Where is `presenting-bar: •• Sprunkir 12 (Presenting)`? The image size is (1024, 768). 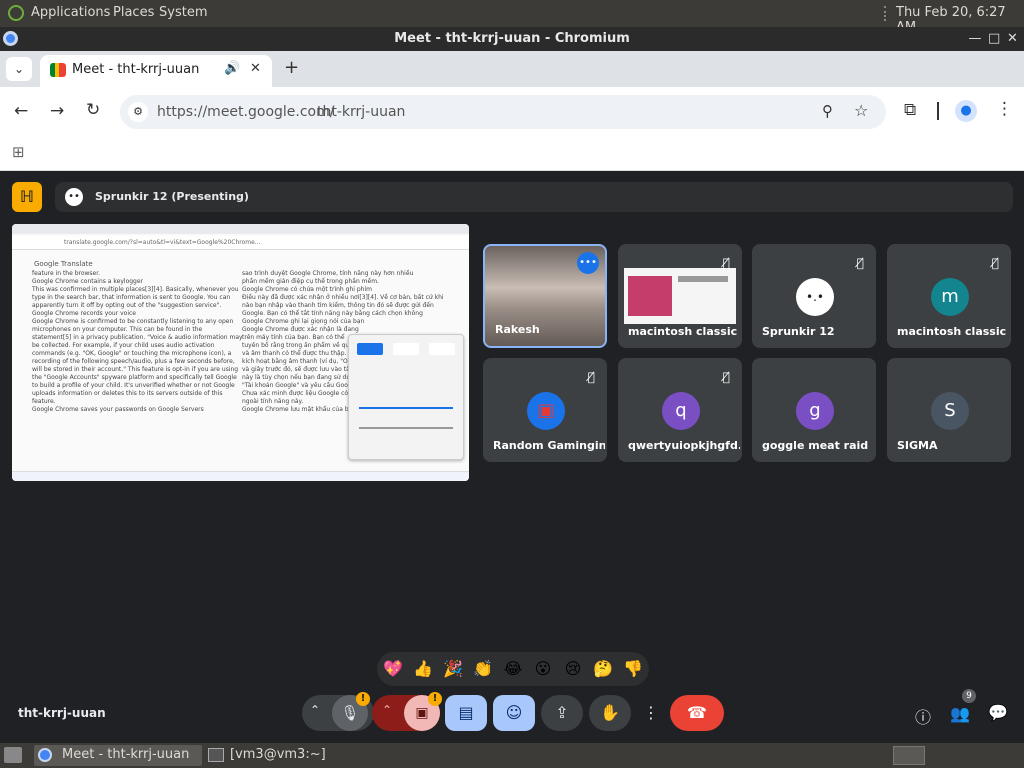
presenting-bar: •• Sprunkir 12 (Presenting) is located at coordinates (534, 197).